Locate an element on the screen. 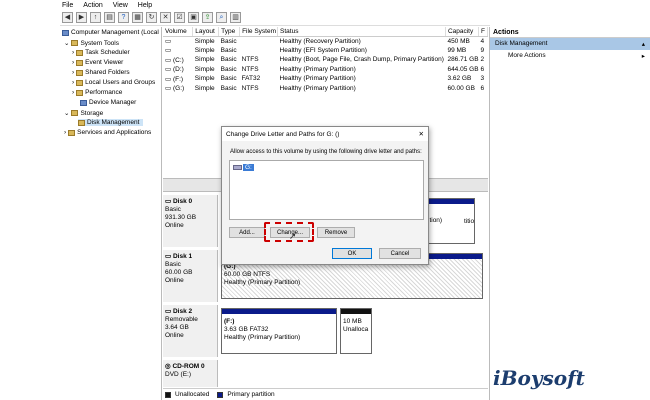 The height and width of the screenshot is (400, 650). tree-disk-management: Disk Management is located at coordinates (111, 122).